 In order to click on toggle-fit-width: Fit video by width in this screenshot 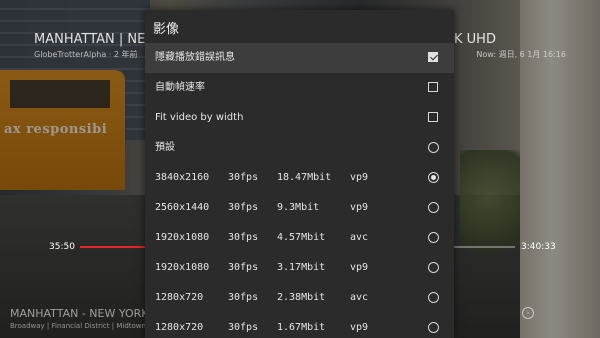, I will do `click(299, 118)`.